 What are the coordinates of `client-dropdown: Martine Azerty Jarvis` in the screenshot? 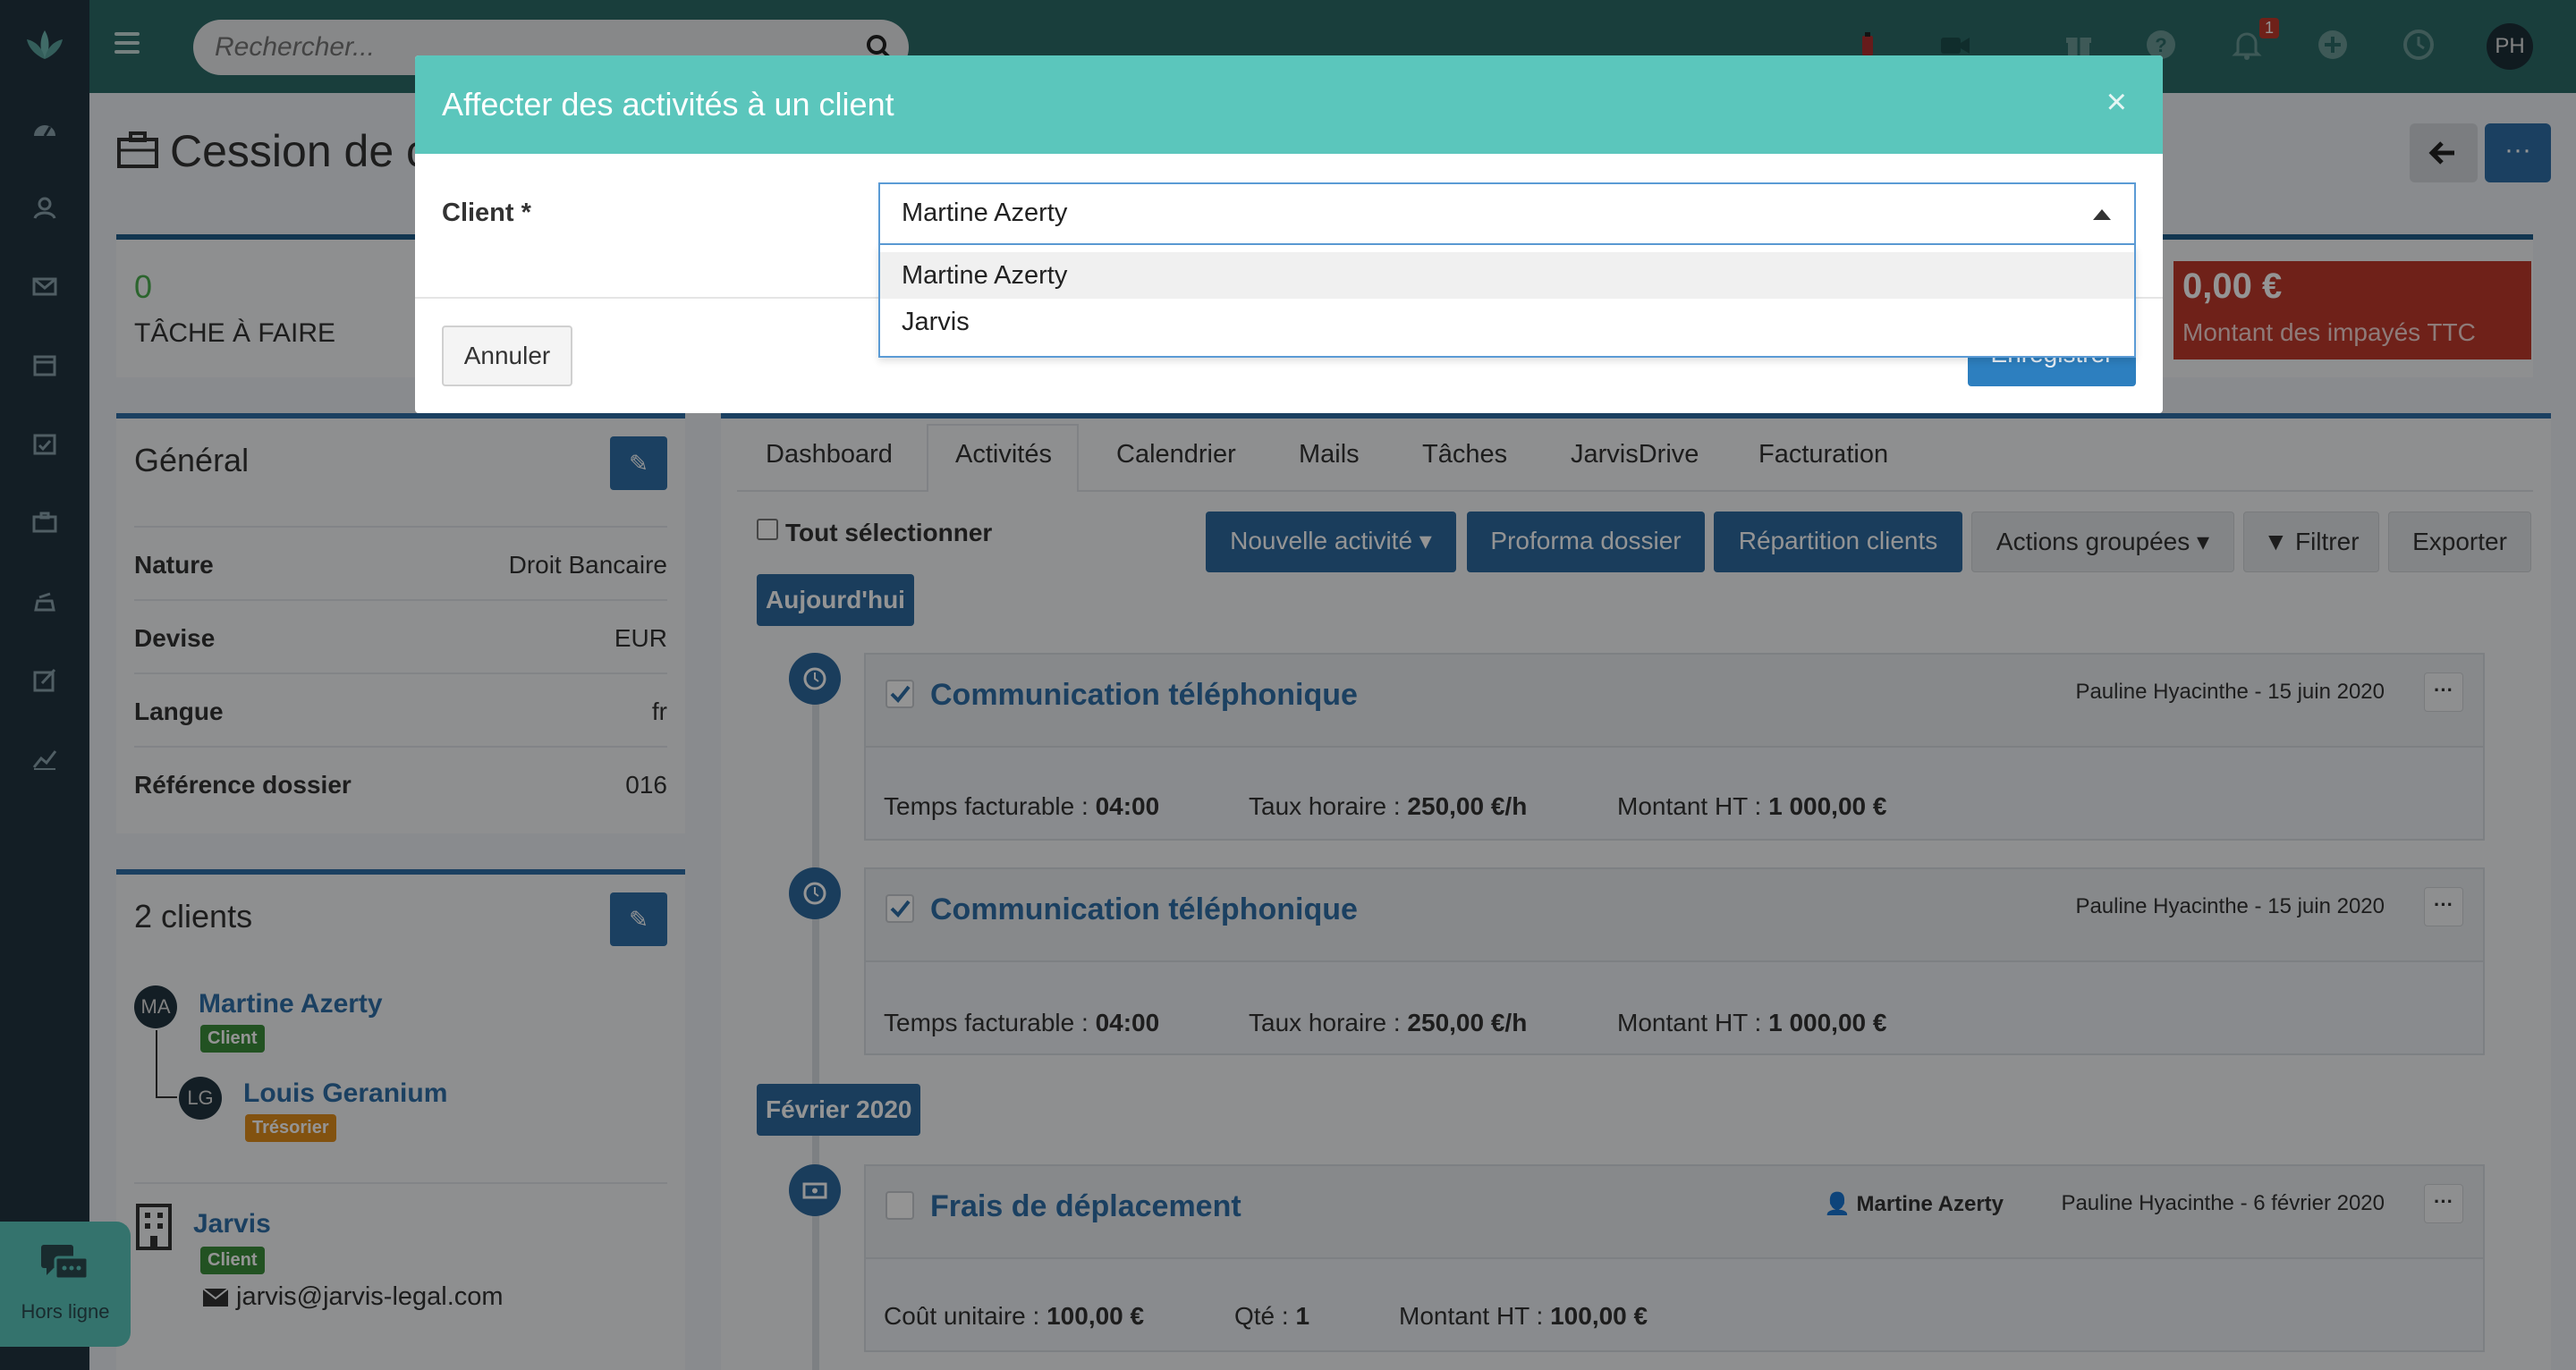 It's located at (1507, 301).